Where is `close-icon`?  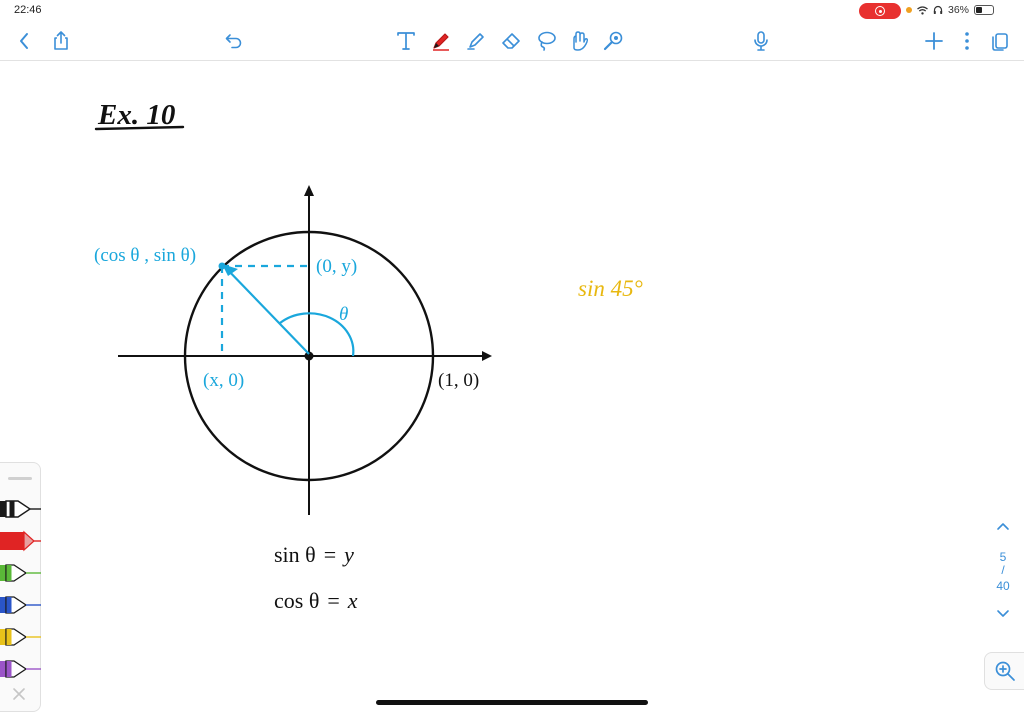
close-icon is located at coordinates (19, 694).